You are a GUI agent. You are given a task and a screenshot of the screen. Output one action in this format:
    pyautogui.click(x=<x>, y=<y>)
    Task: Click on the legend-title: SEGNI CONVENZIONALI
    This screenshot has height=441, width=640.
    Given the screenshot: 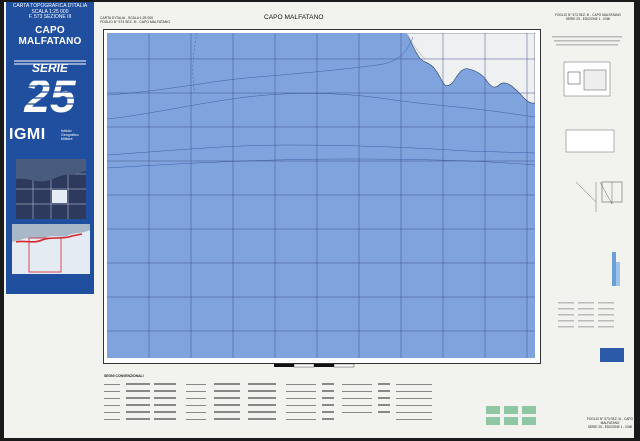 What is the action you would take?
    pyautogui.click(x=124, y=376)
    